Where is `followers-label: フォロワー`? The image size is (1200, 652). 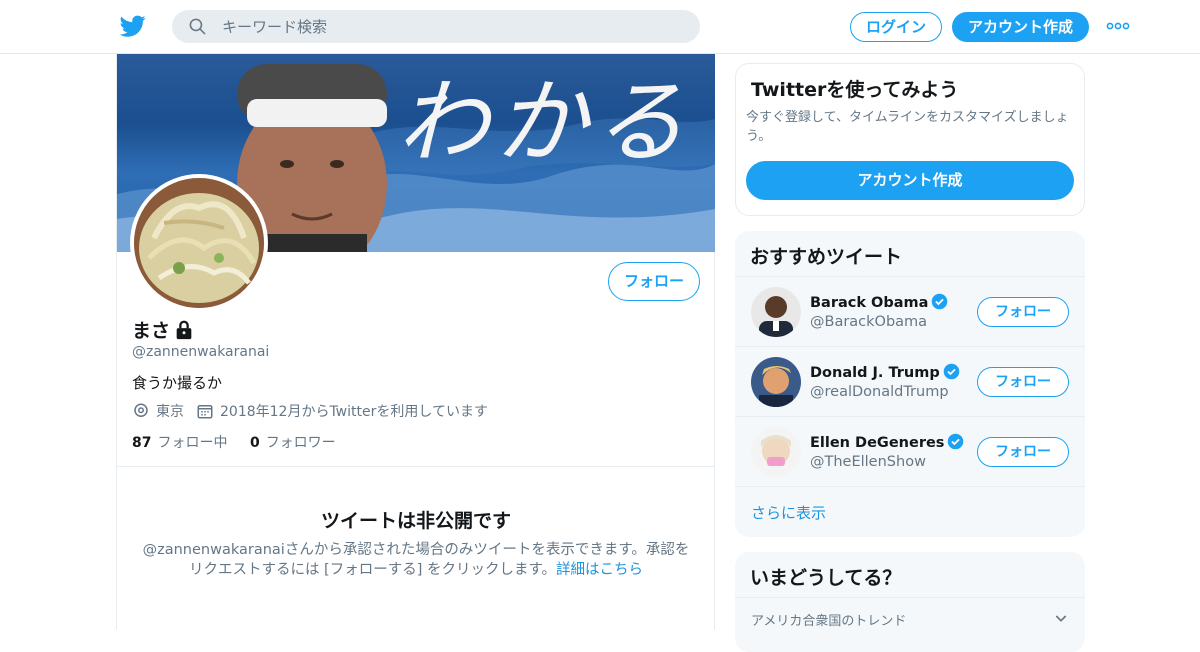
followers-label: フォロワー is located at coordinates (300, 443).